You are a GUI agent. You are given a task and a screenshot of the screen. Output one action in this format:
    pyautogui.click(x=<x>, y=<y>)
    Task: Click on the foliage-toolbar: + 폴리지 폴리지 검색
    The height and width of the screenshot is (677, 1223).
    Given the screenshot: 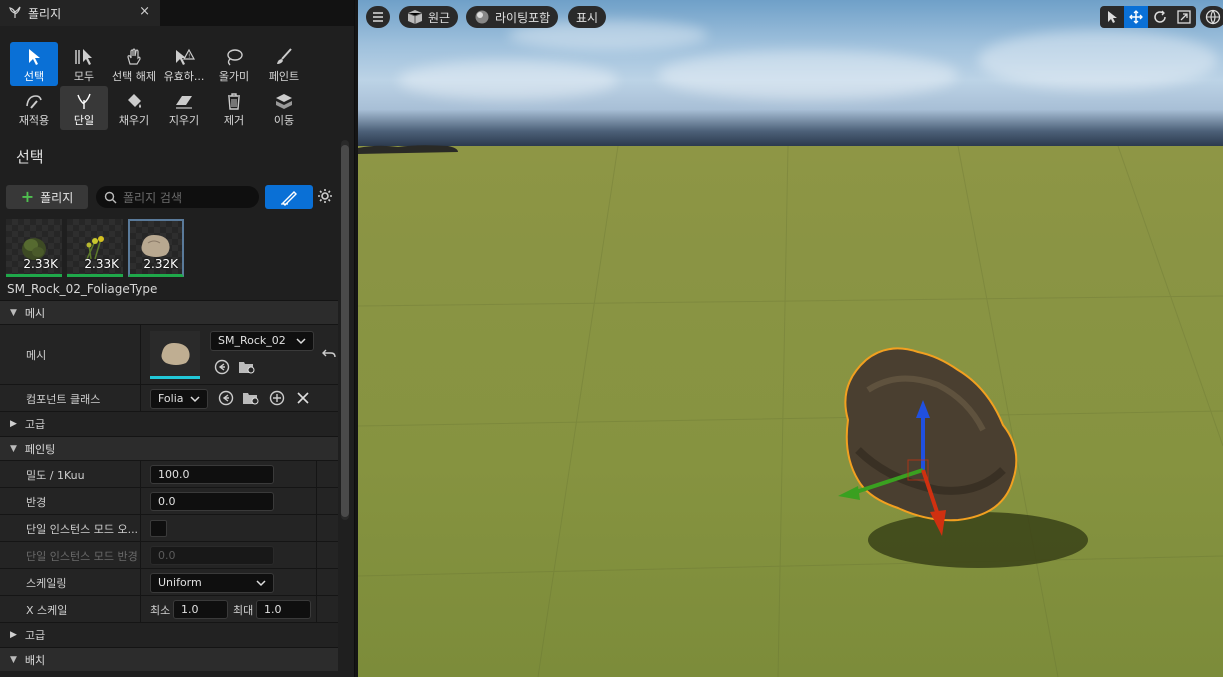 What is the action you would take?
    pyautogui.click(x=171, y=197)
    